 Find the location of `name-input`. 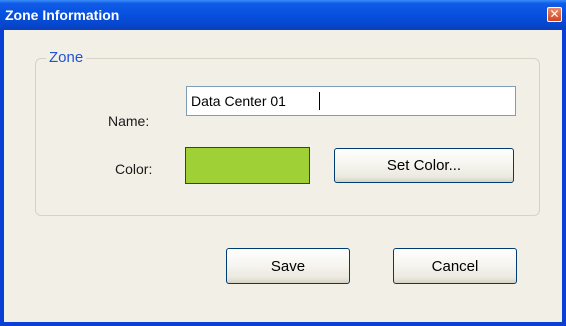

name-input is located at coordinates (351, 101).